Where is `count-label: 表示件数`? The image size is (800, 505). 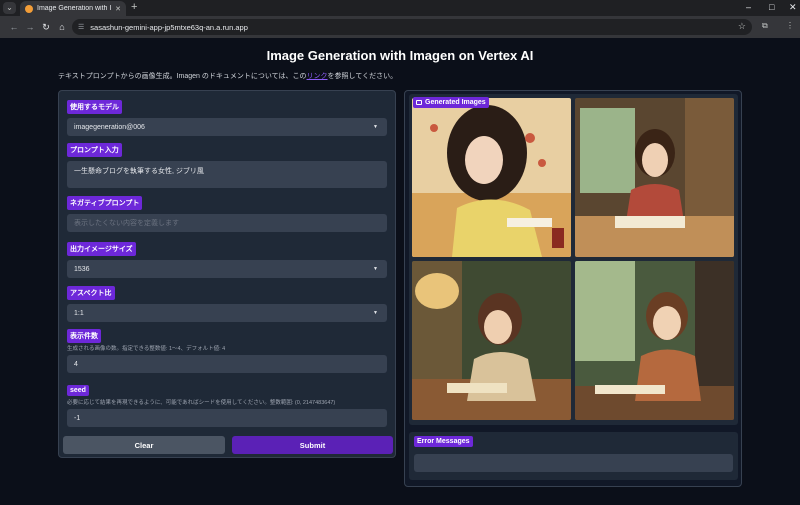
count-label: 表示件数 is located at coordinates (84, 336).